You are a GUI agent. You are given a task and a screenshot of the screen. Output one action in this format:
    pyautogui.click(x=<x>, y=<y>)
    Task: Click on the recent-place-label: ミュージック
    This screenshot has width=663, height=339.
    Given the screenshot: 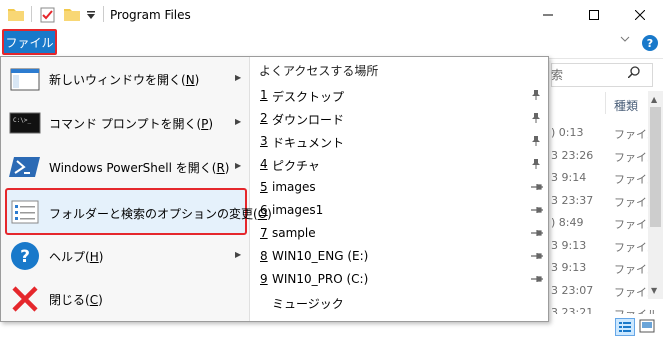 What is the action you would take?
    pyautogui.click(x=308, y=304)
    